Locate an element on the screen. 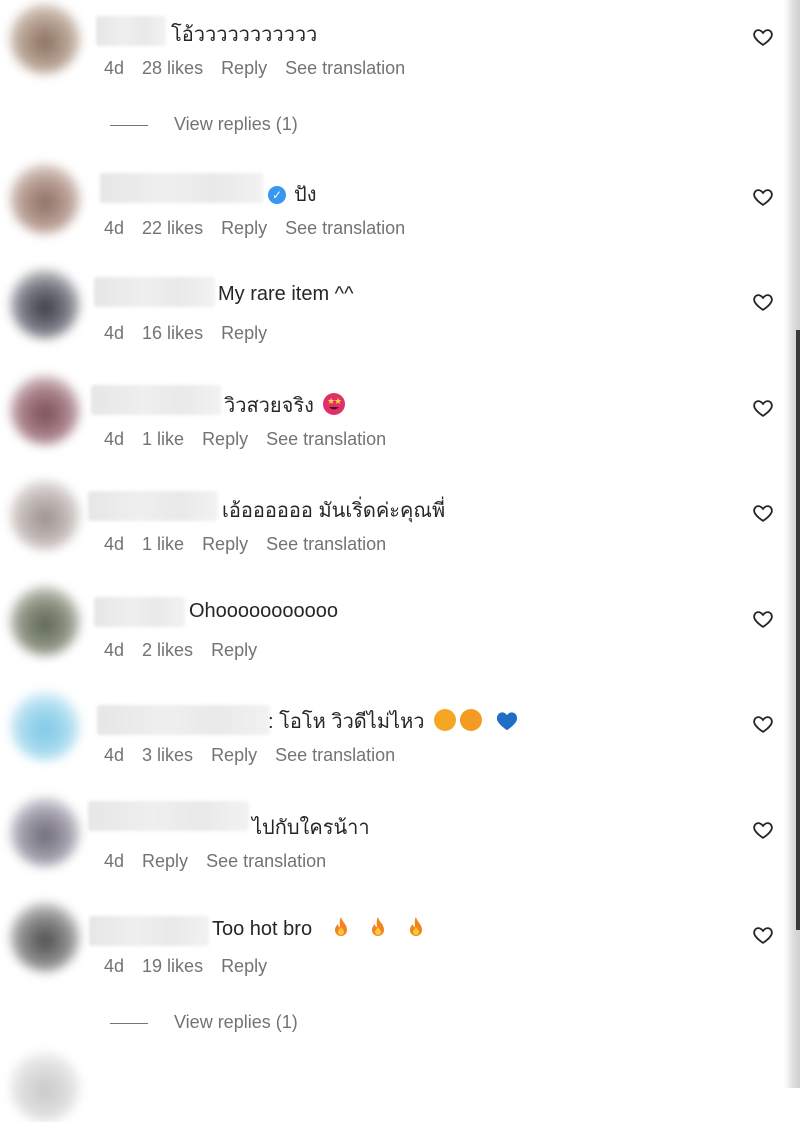 The height and width of the screenshot is (1122, 800). comment-body: ปัง is located at coordinates (305, 195).